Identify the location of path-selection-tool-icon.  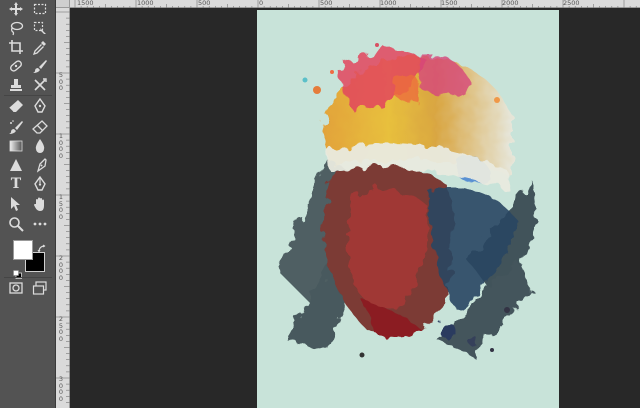
(16, 204).